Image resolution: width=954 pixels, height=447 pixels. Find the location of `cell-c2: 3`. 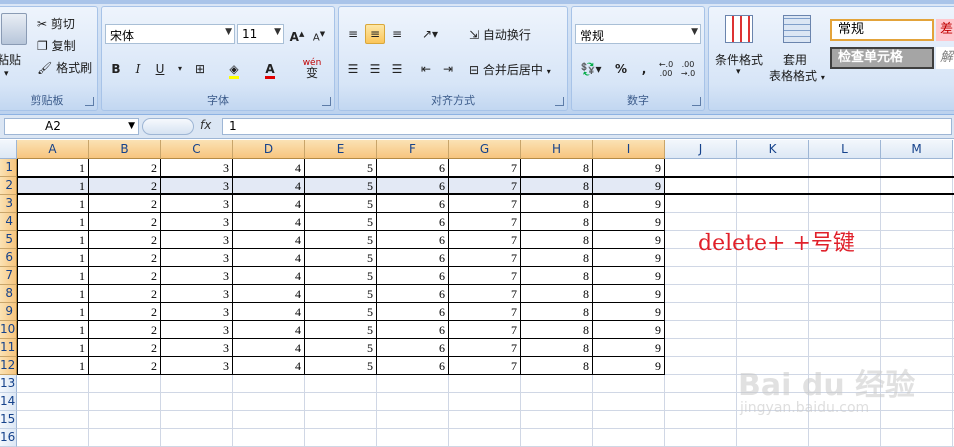

cell-c2: 3 is located at coordinates (197, 186).